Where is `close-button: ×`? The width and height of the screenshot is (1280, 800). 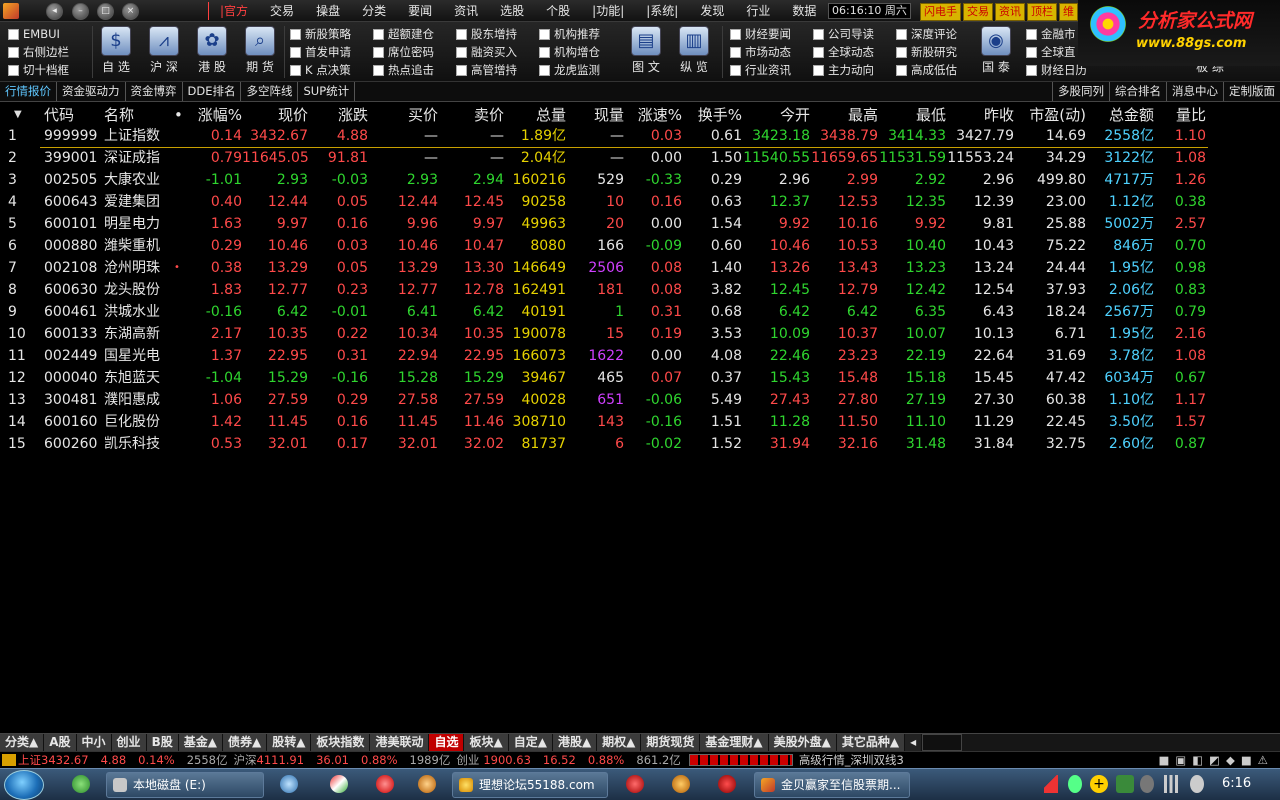
close-button: × is located at coordinates (130, 11).